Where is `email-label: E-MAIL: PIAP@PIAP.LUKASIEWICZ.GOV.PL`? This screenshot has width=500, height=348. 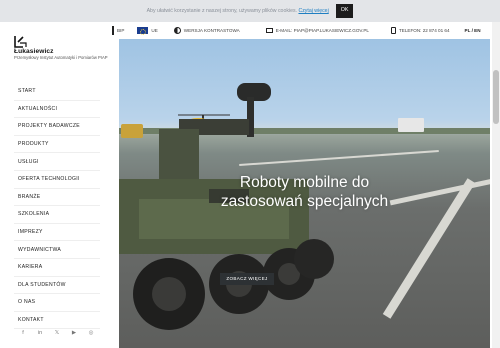 email-label: E-MAIL: PIAP@PIAP.LUKASIEWICZ.GOV.PL is located at coordinates (322, 30).